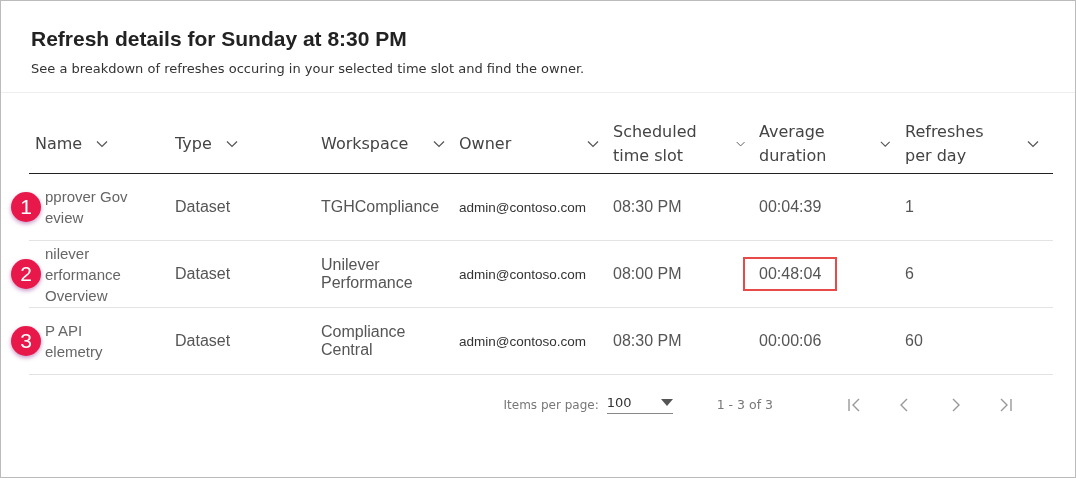  Describe the element at coordinates (390, 144) in the screenshot. I see `column-header: Workspace` at that location.